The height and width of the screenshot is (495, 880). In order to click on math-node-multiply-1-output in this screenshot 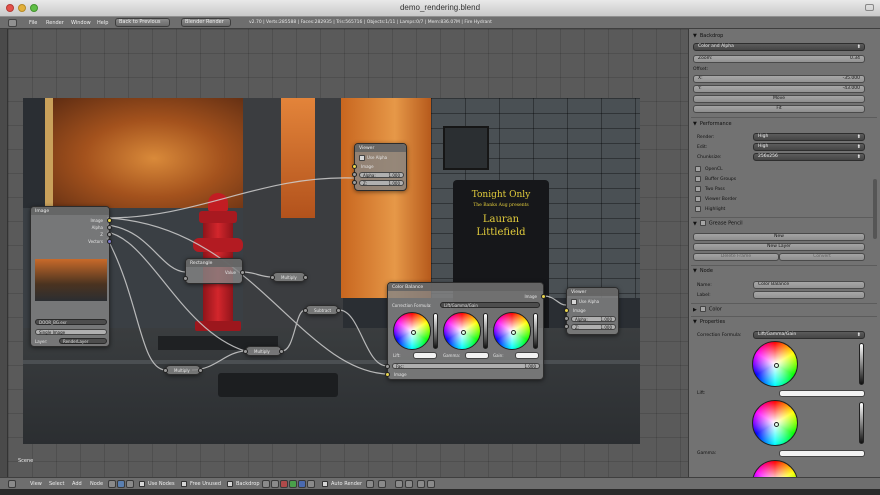, I will do `click(305, 277)`.